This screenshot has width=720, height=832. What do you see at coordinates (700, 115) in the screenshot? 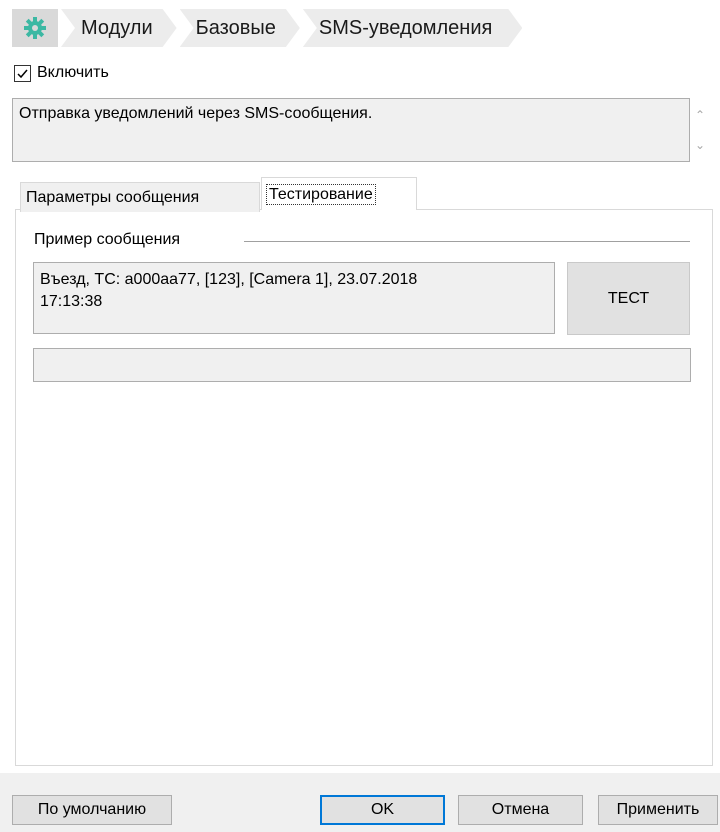
I see `scroll-up-icon: ⌃` at bounding box center [700, 115].